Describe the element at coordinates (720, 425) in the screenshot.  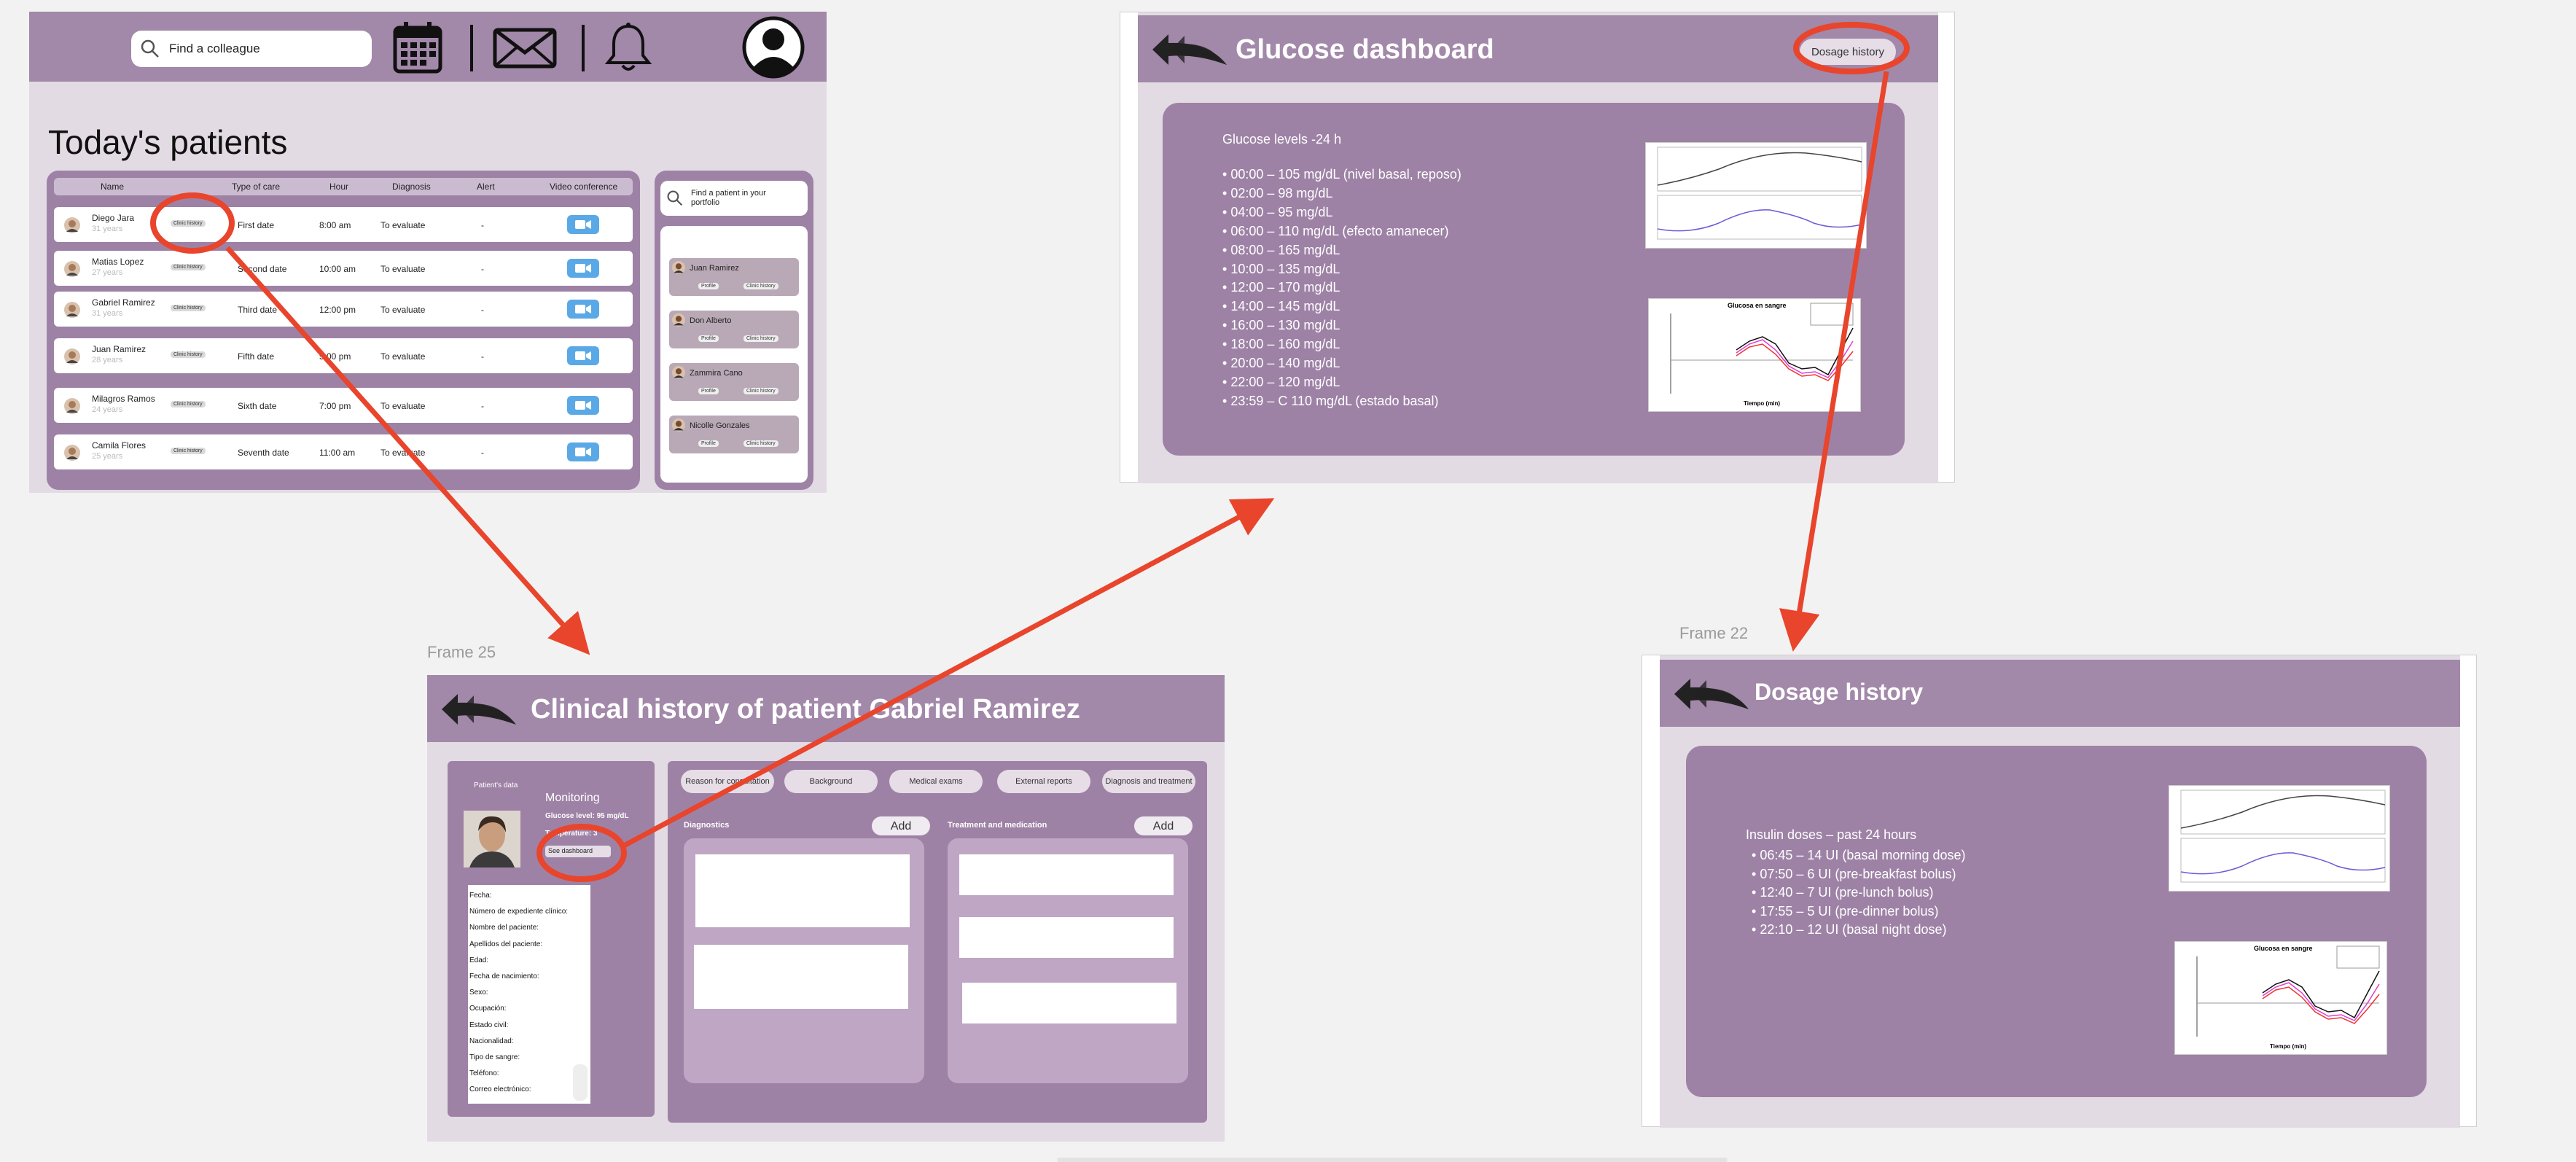
I see `portfolio-name: Nicolle Gonzales` at that location.